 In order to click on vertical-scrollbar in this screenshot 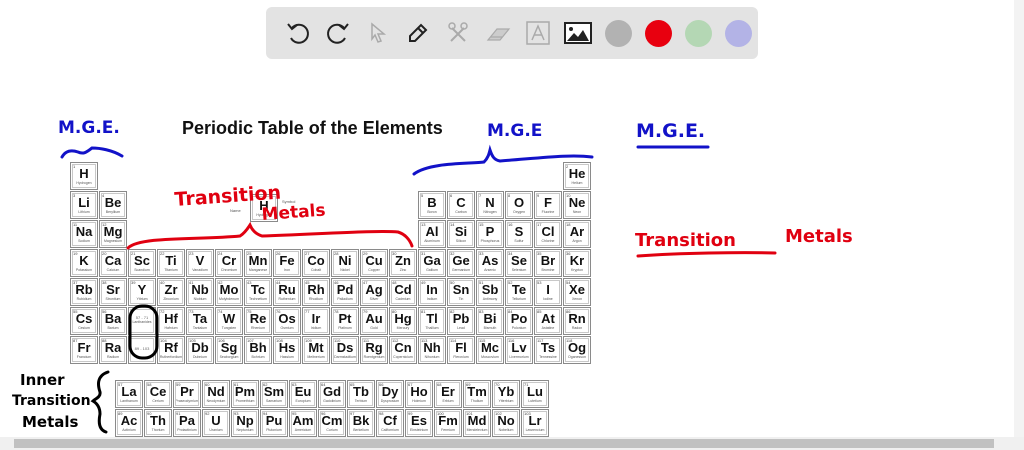, I will do `click(1019, 219)`.